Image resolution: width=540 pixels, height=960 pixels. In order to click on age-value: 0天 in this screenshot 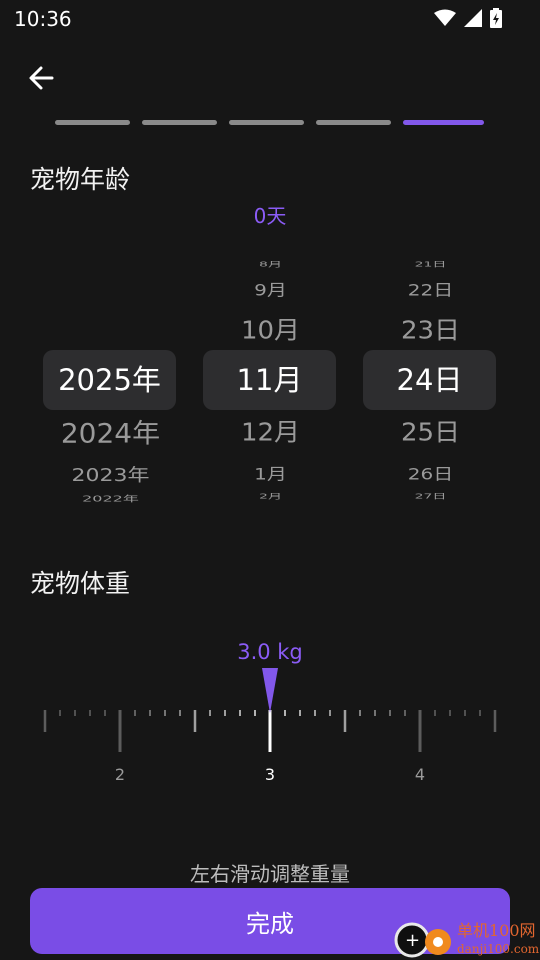, I will do `click(270, 216)`.